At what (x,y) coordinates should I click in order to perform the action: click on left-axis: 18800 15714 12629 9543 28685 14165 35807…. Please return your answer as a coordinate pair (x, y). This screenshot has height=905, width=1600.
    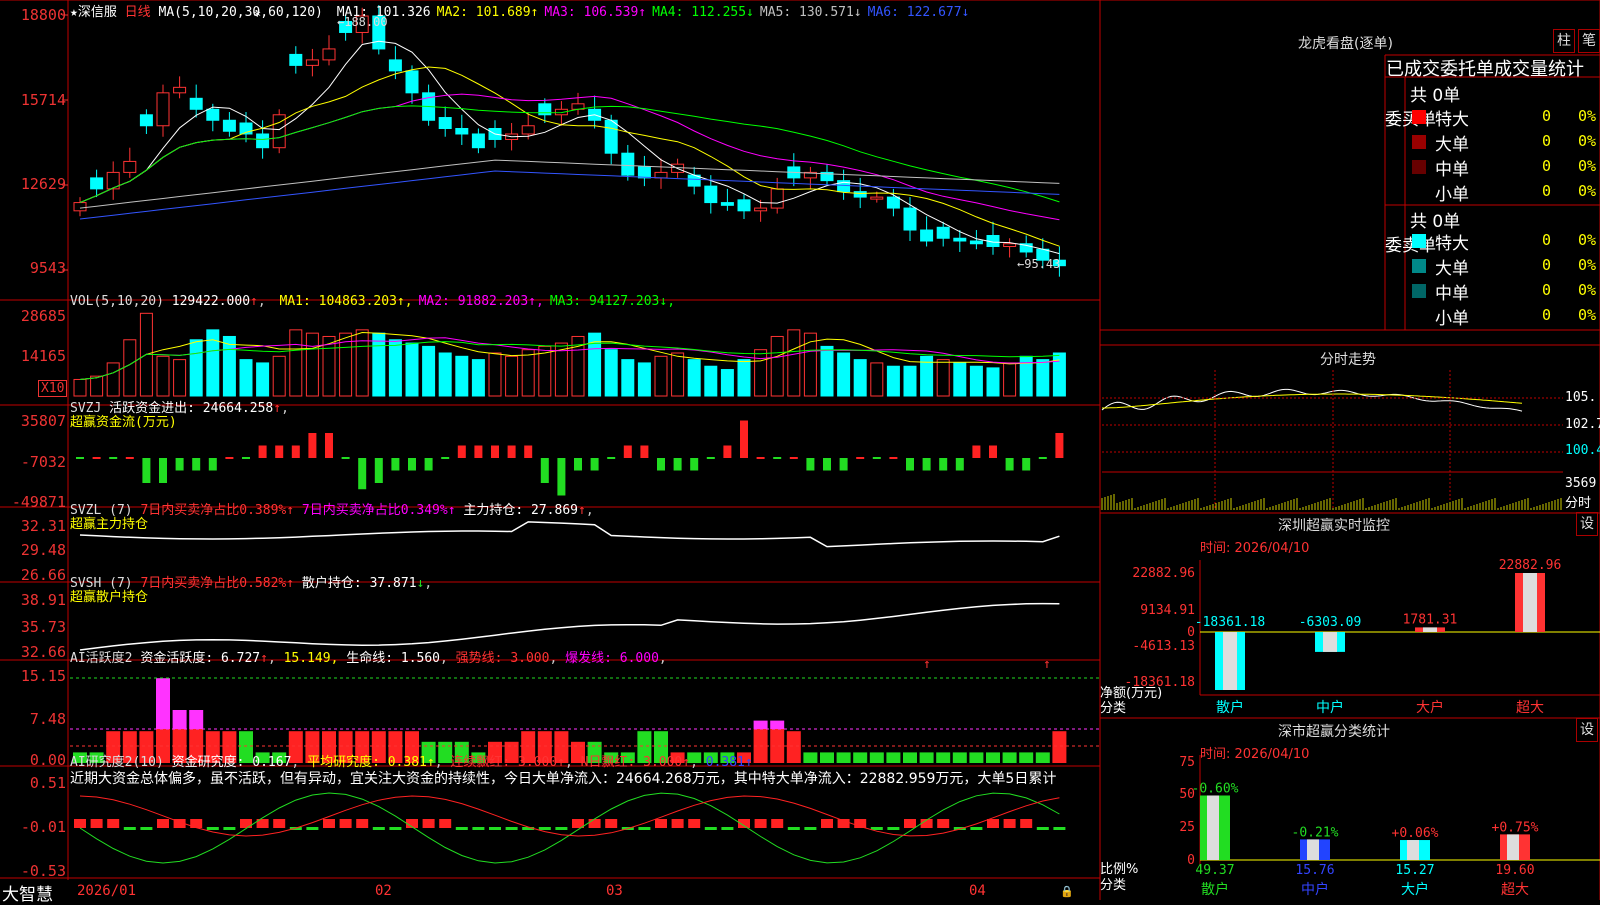
    Looking at the image, I should click on (34, 450).